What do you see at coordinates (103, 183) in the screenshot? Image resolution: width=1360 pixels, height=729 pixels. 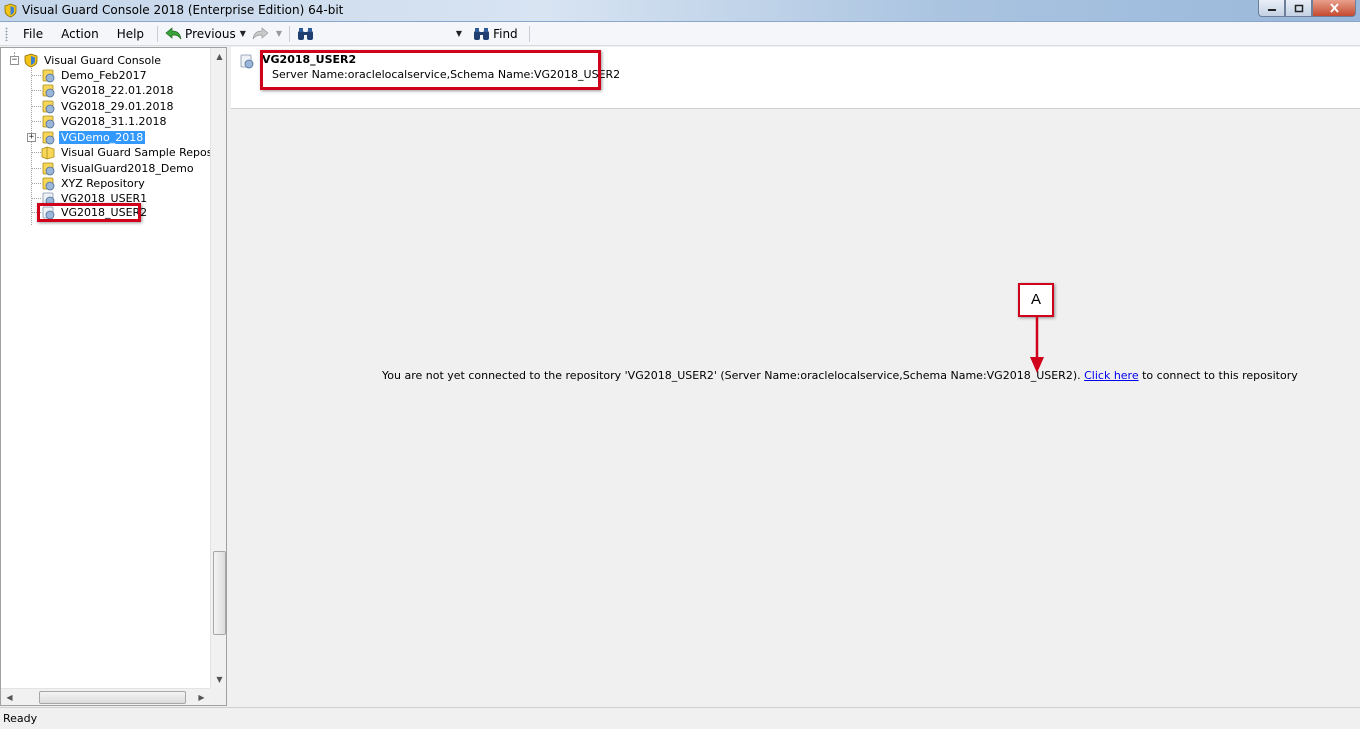 I see `tree-item-label: XYZ Repository` at bounding box center [103, 183].